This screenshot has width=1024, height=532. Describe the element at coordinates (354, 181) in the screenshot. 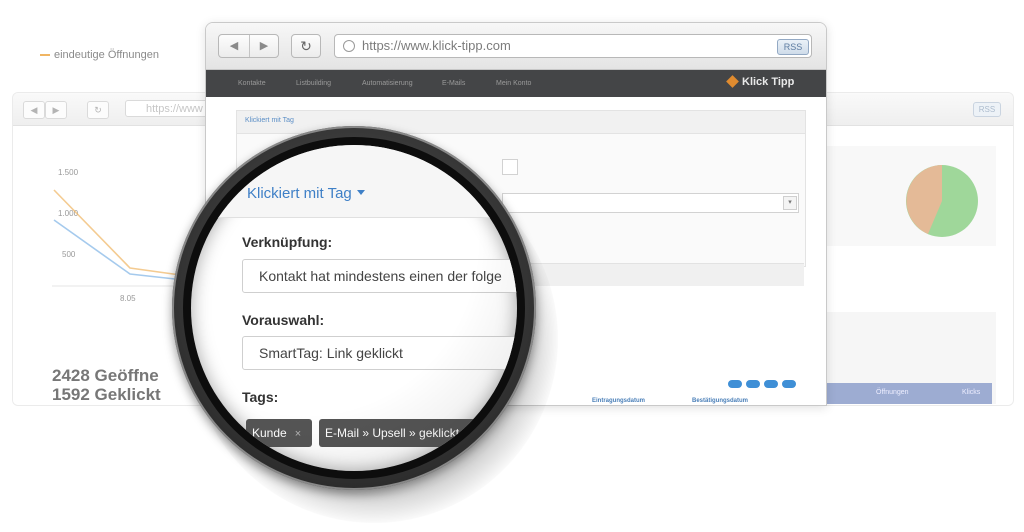

I see `lens-filter-header` at that location.